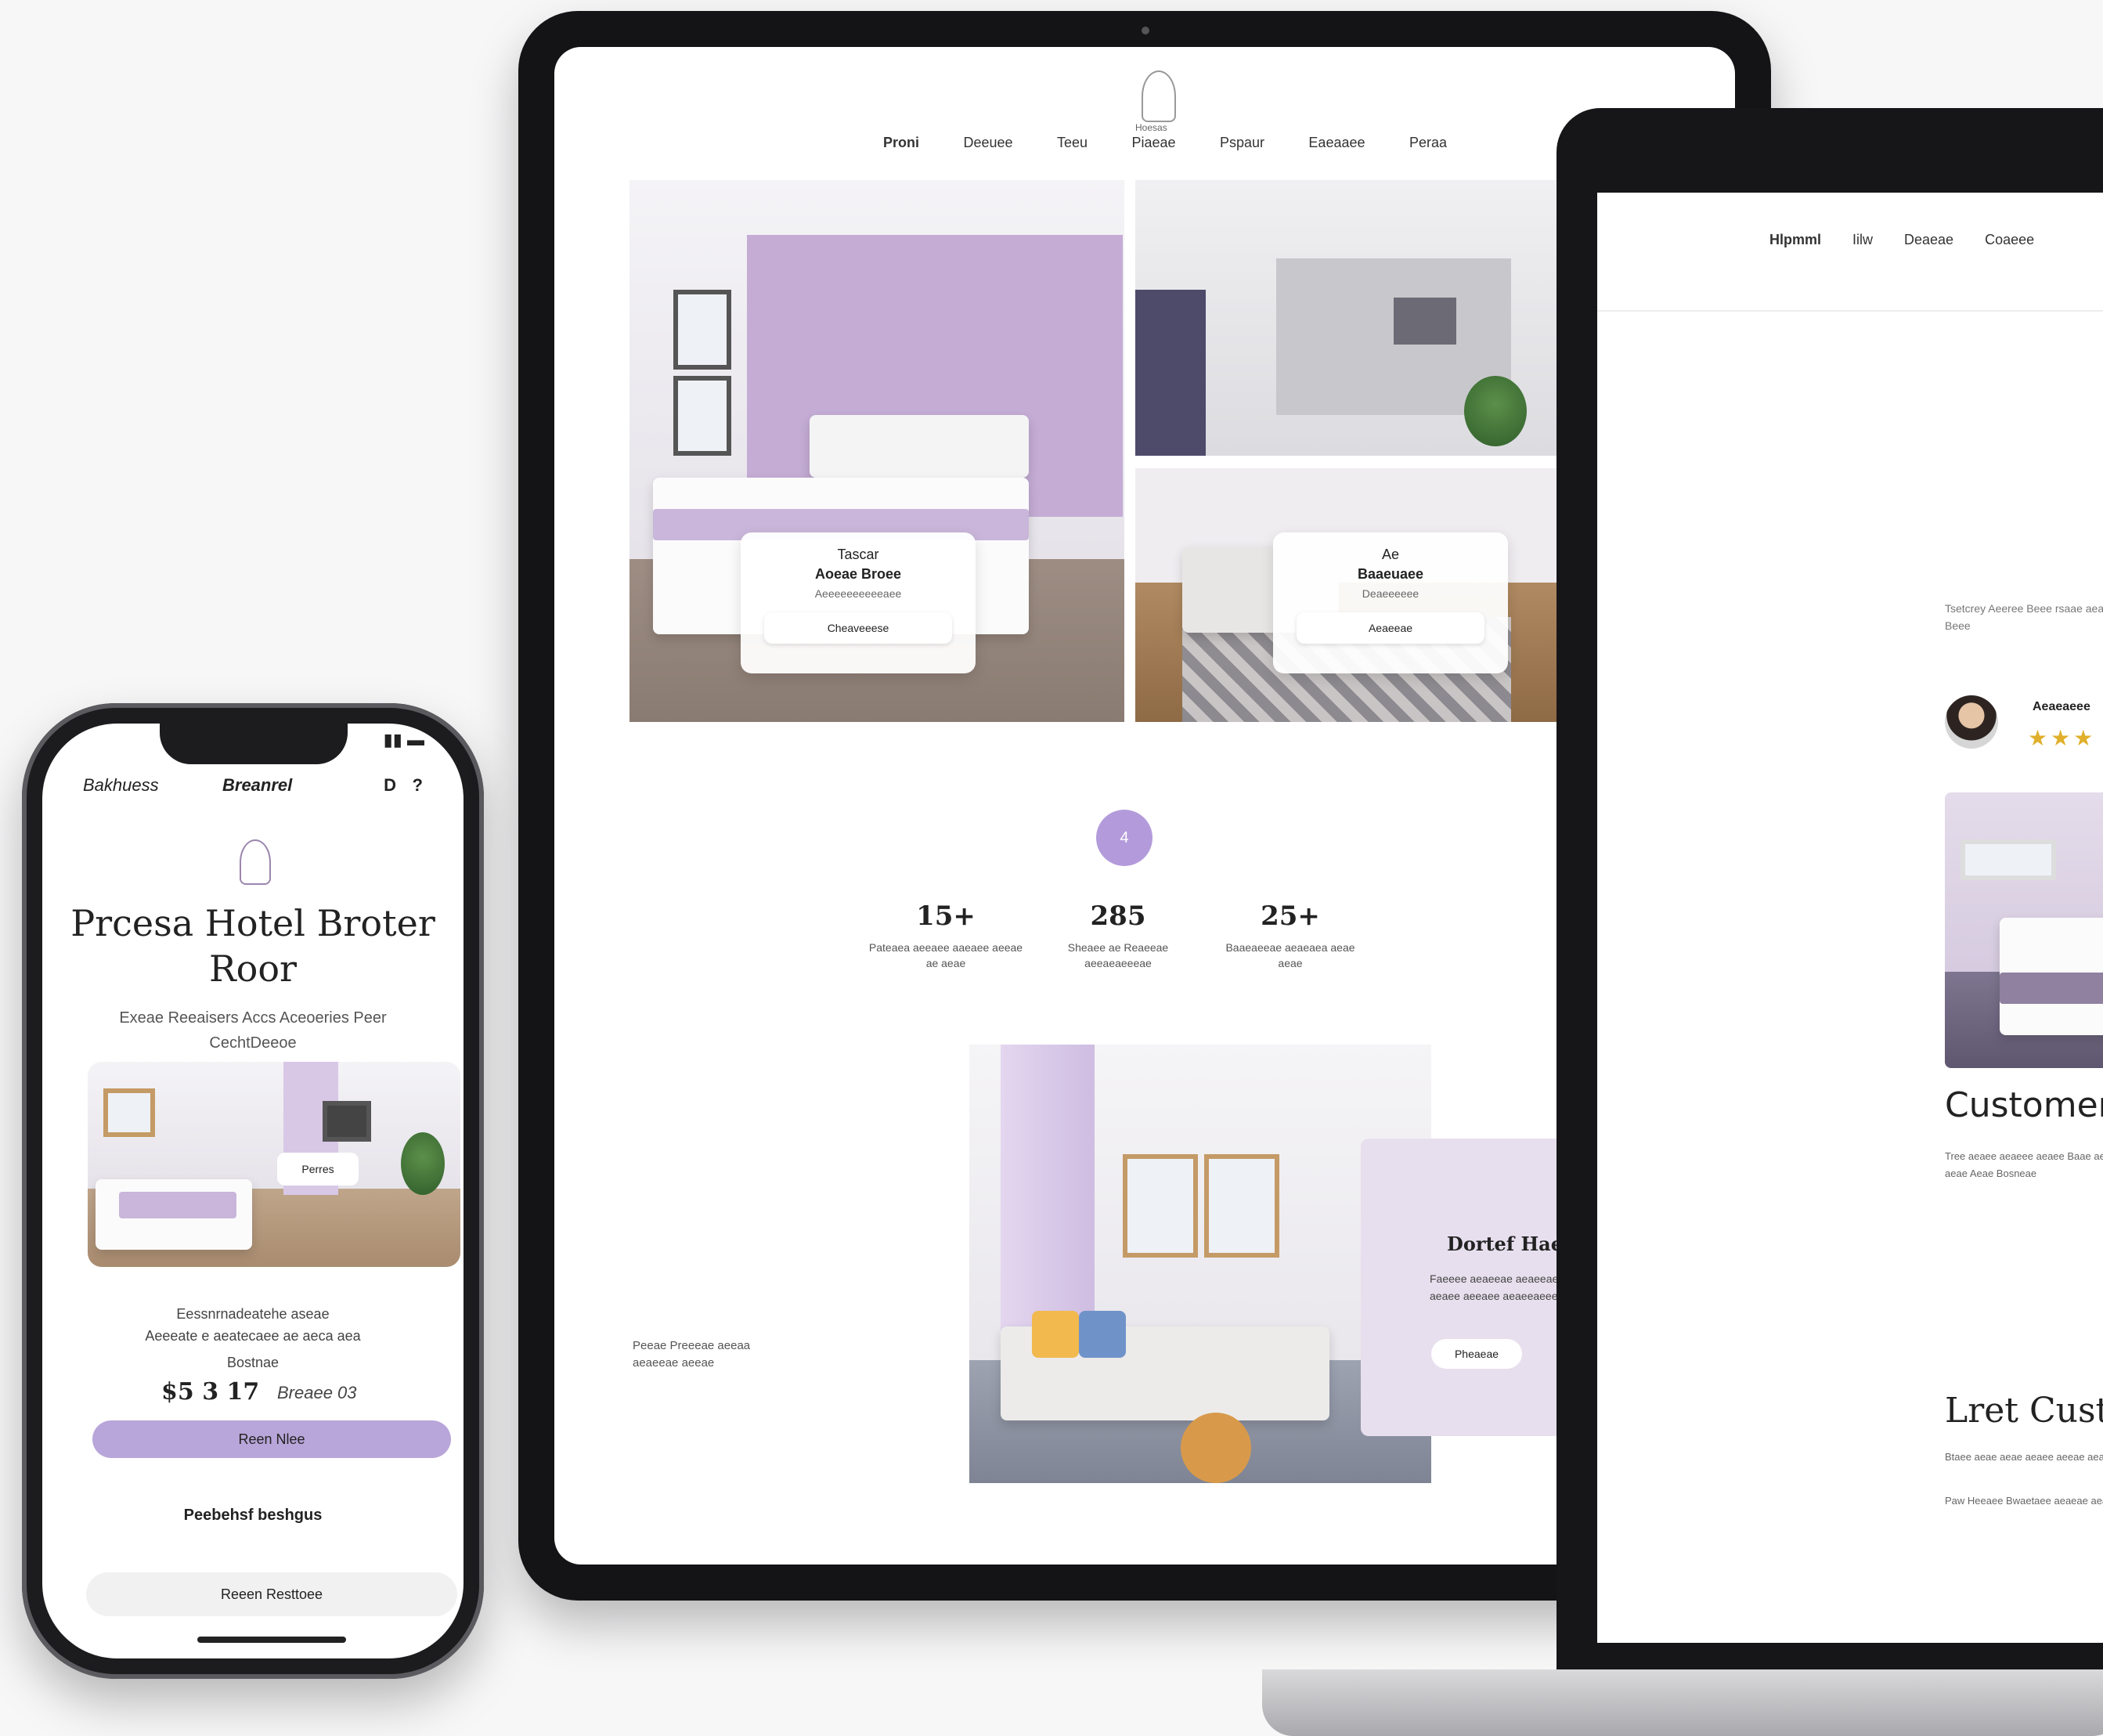 Image resolution: width=2103 pixels, height=1736 pixels. Describe the element at coordinates (1390, 593) in the screenshot. I see `card-subtitle: Deaeeeeee` at that location.